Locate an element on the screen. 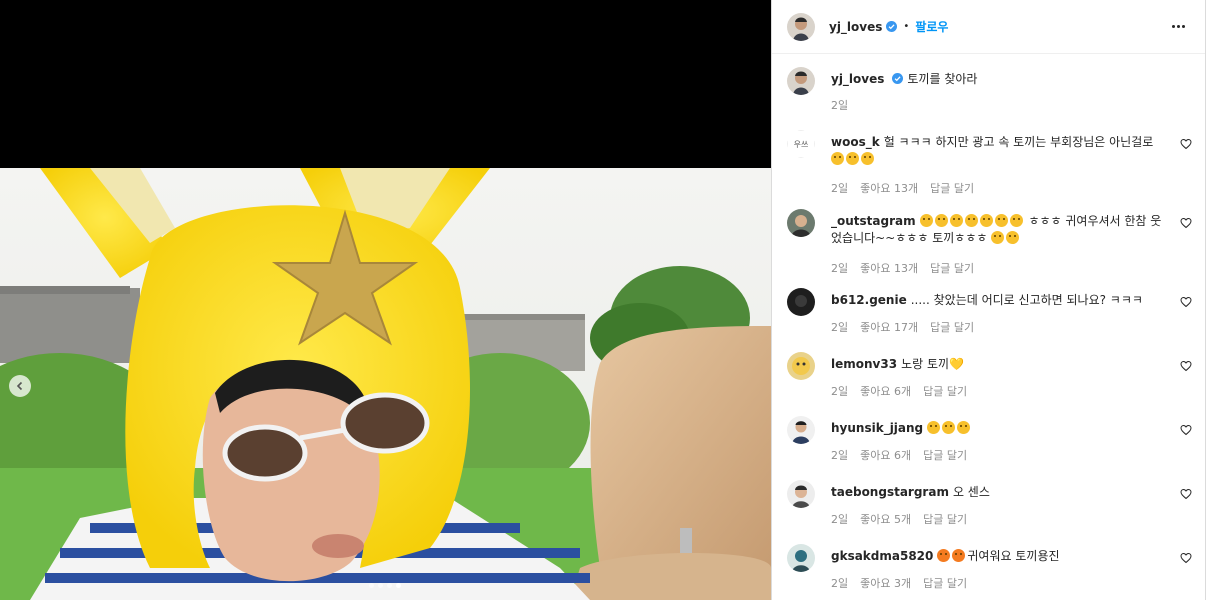 This screenshot has height=600, width=1206. svg-text: 우쓰 is located at coordinates (801, 144).